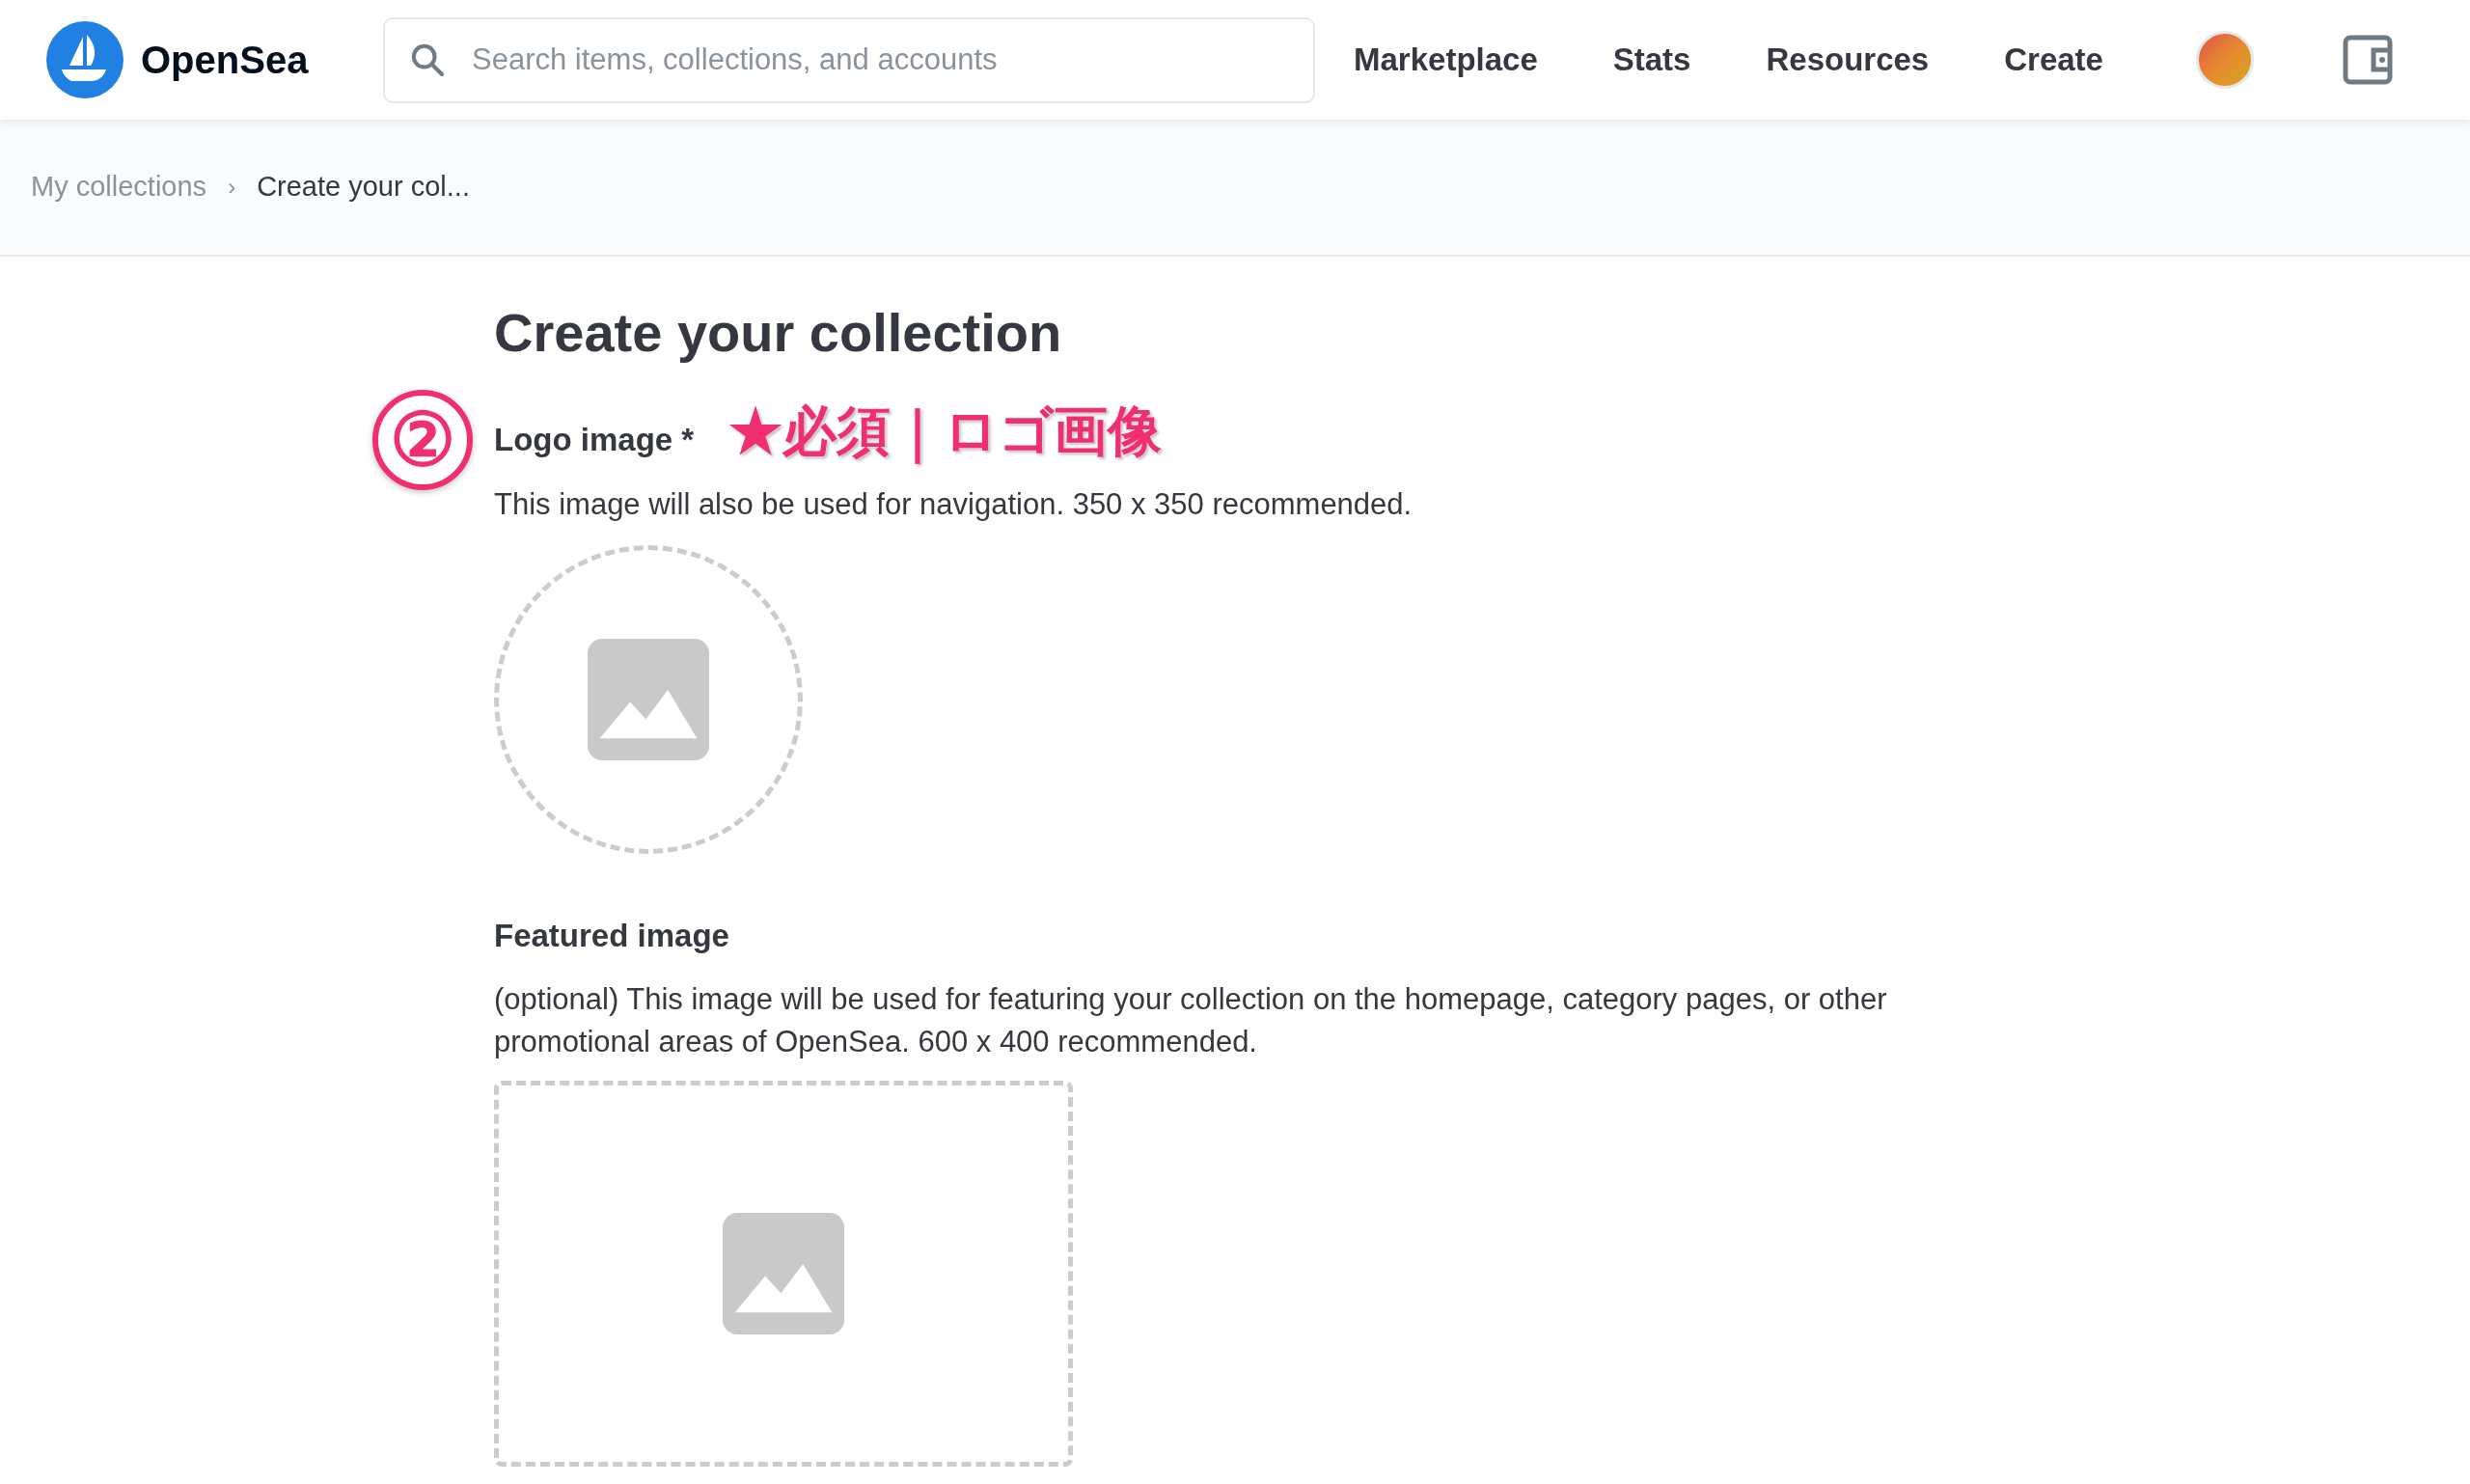 This screenshot has height=1484, width=2470. What do you see at coordinates (1191, 1020) in the screenshot?
I see `field-description: (optional) This image will be used for featuring your collection on the homepage, category pages, or other promotional areas of OpenSea. 600 x 400 recommended.` at bounding box center [1191, 1020].